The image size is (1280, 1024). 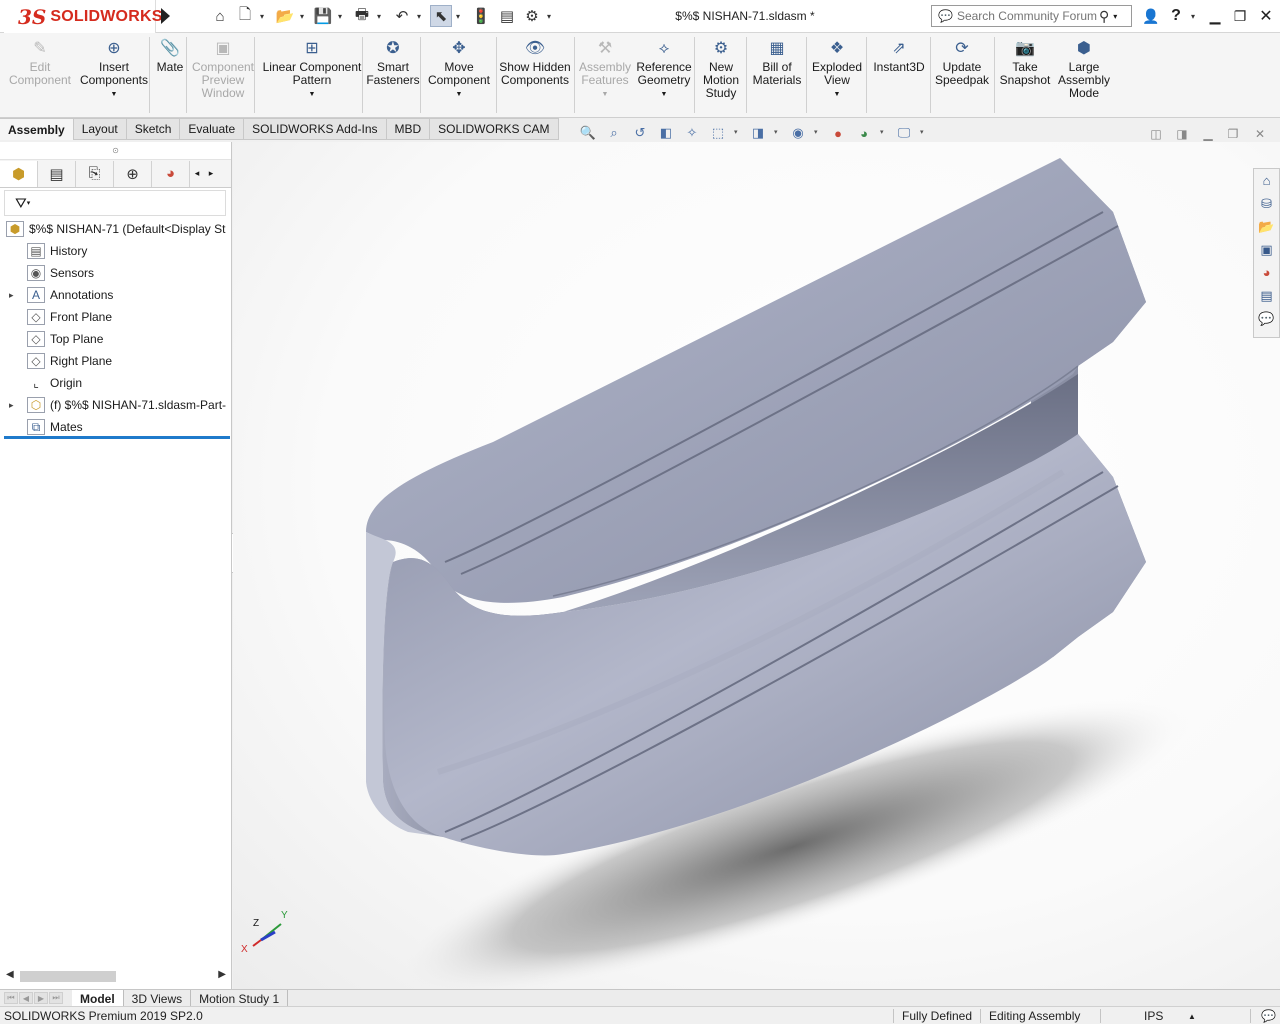 What do you see at coordinates (114, 69) in the screenshot?
I see `insert-components-button: ⊕ Insert Components ▼` at bounding box center [114, 69].